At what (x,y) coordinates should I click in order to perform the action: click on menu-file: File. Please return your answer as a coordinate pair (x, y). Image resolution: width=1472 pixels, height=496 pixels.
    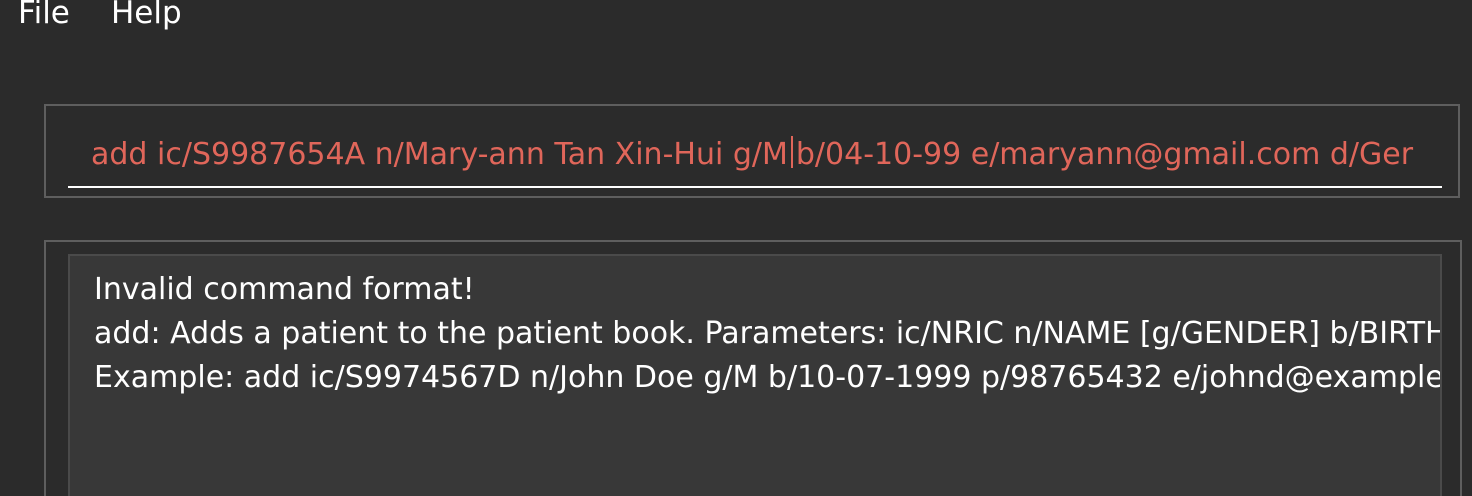
    Looking at the image, I should click on (44, 17).